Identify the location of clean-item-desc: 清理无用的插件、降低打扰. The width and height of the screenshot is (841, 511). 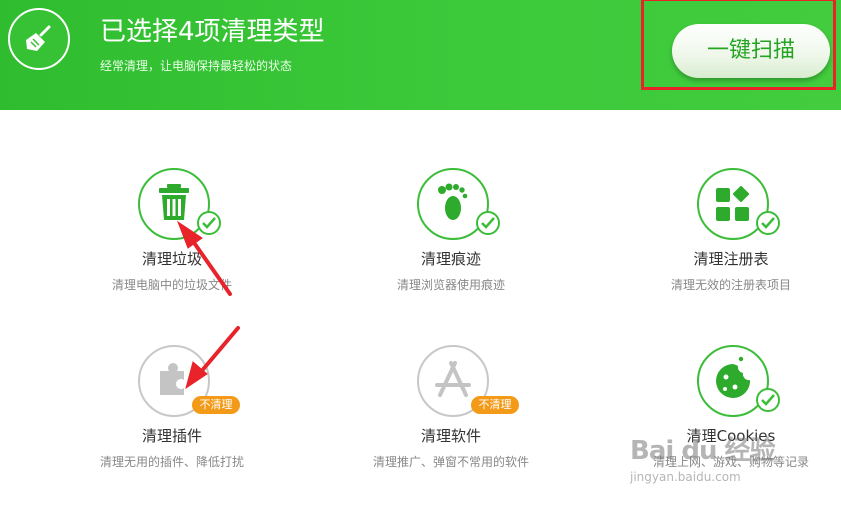
(171, 462).